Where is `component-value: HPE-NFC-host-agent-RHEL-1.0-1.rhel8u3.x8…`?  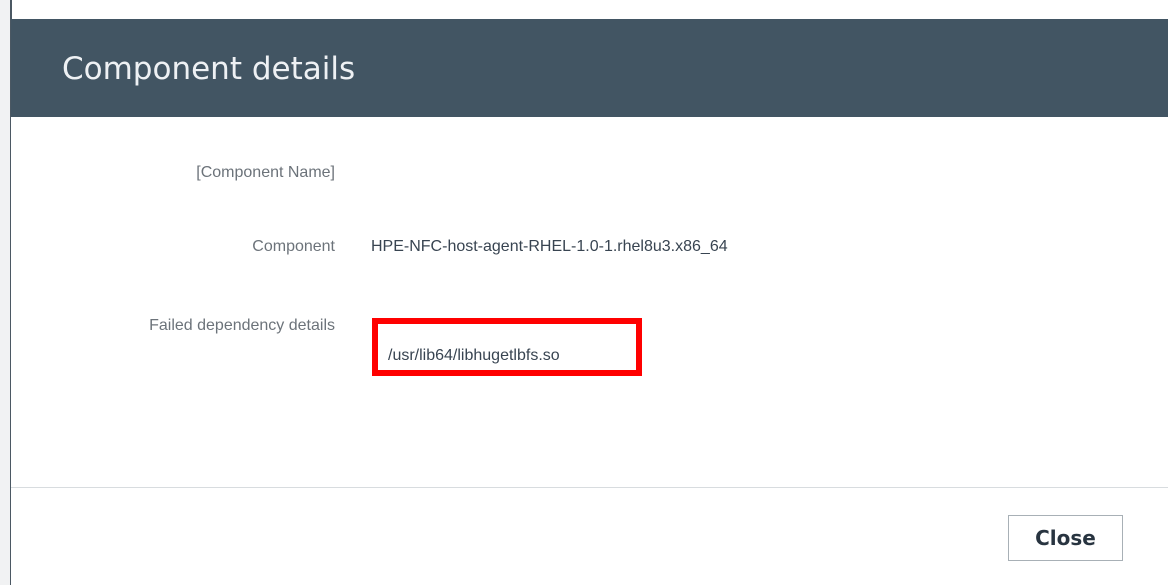 component-value: HPE-NFC-host-agent-RHEL-1.0-1.rhel8u3.x8… is located at coordinates (549, 246).